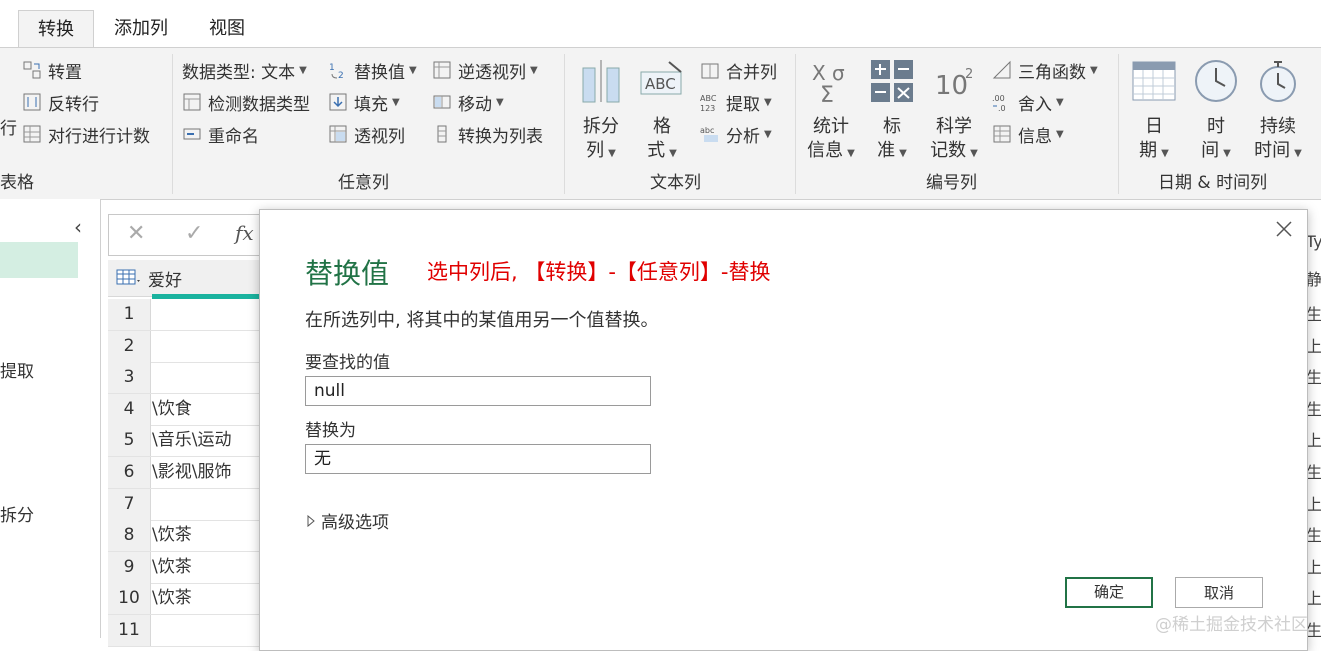 This screenshot has width=1321, height=651. What do you see at coordinates (246, 102) in the screenshot?
I see `detect-type-button: 检测数据类型` at bounding box center [246, 102].